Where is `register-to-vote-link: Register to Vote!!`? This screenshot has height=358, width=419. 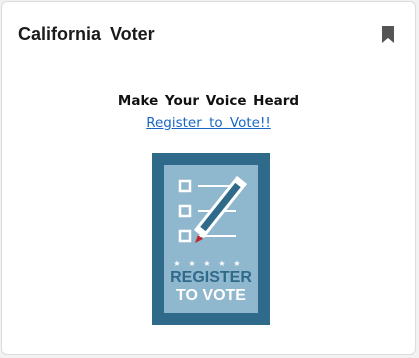 register-to-vote-link: Register to Vote!! is located at coordinates (208, 123).